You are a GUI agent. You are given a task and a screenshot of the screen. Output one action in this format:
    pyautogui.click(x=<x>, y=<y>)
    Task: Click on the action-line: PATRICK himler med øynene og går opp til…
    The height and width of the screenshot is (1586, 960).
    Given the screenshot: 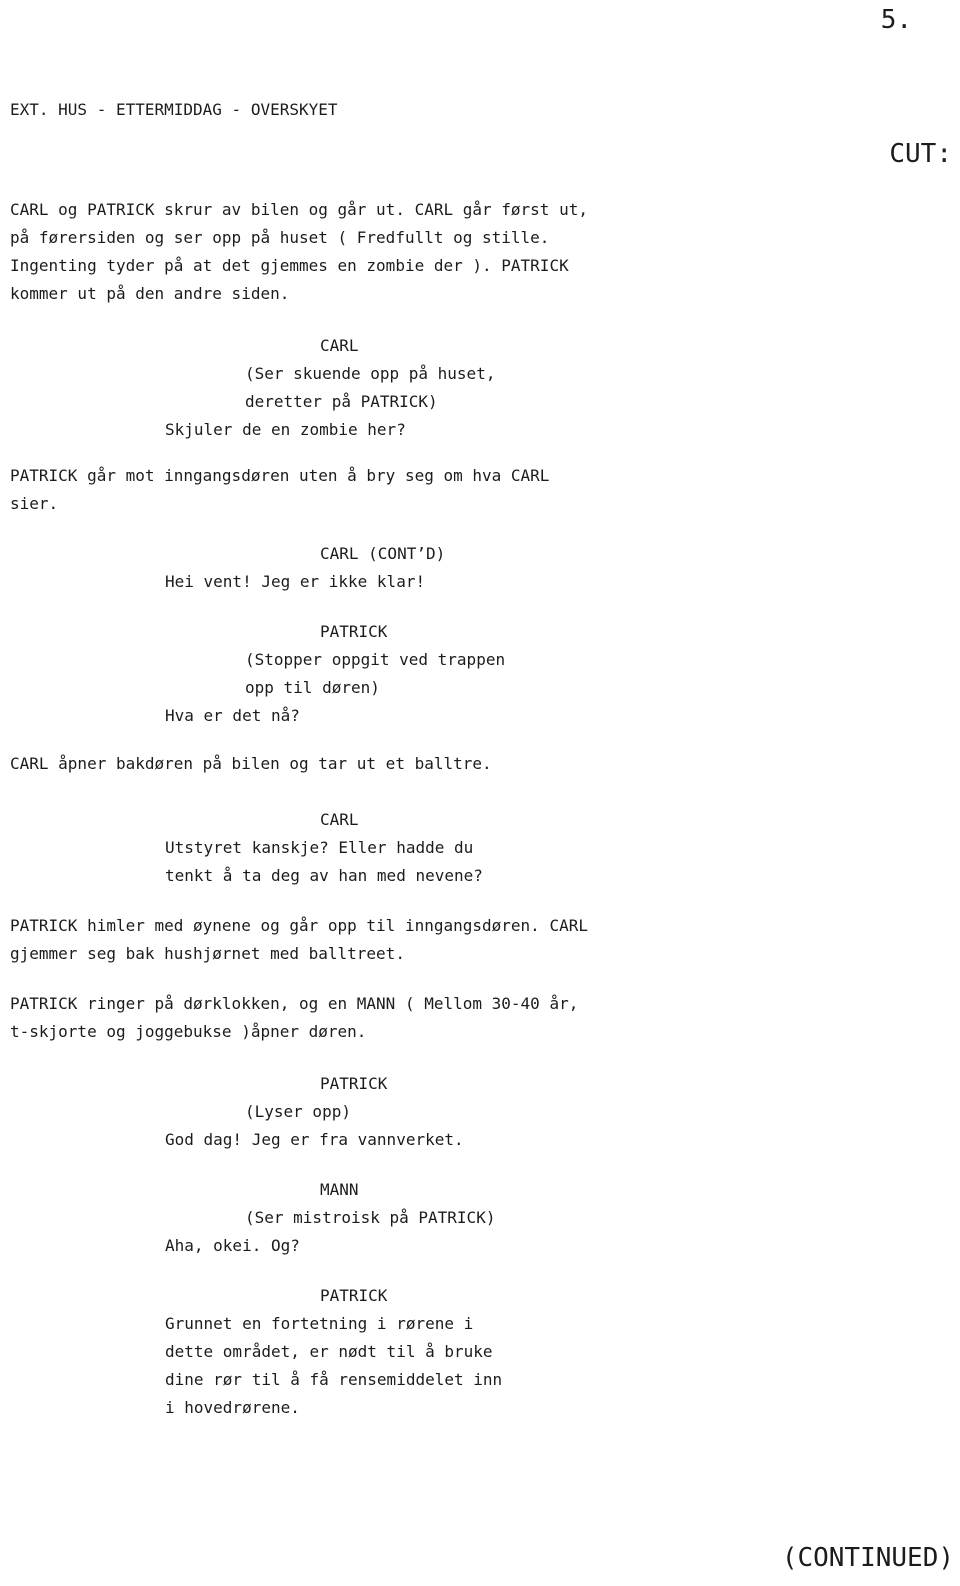 What is the action you would take?
    pyautogui.click(x=299, y=925)
    